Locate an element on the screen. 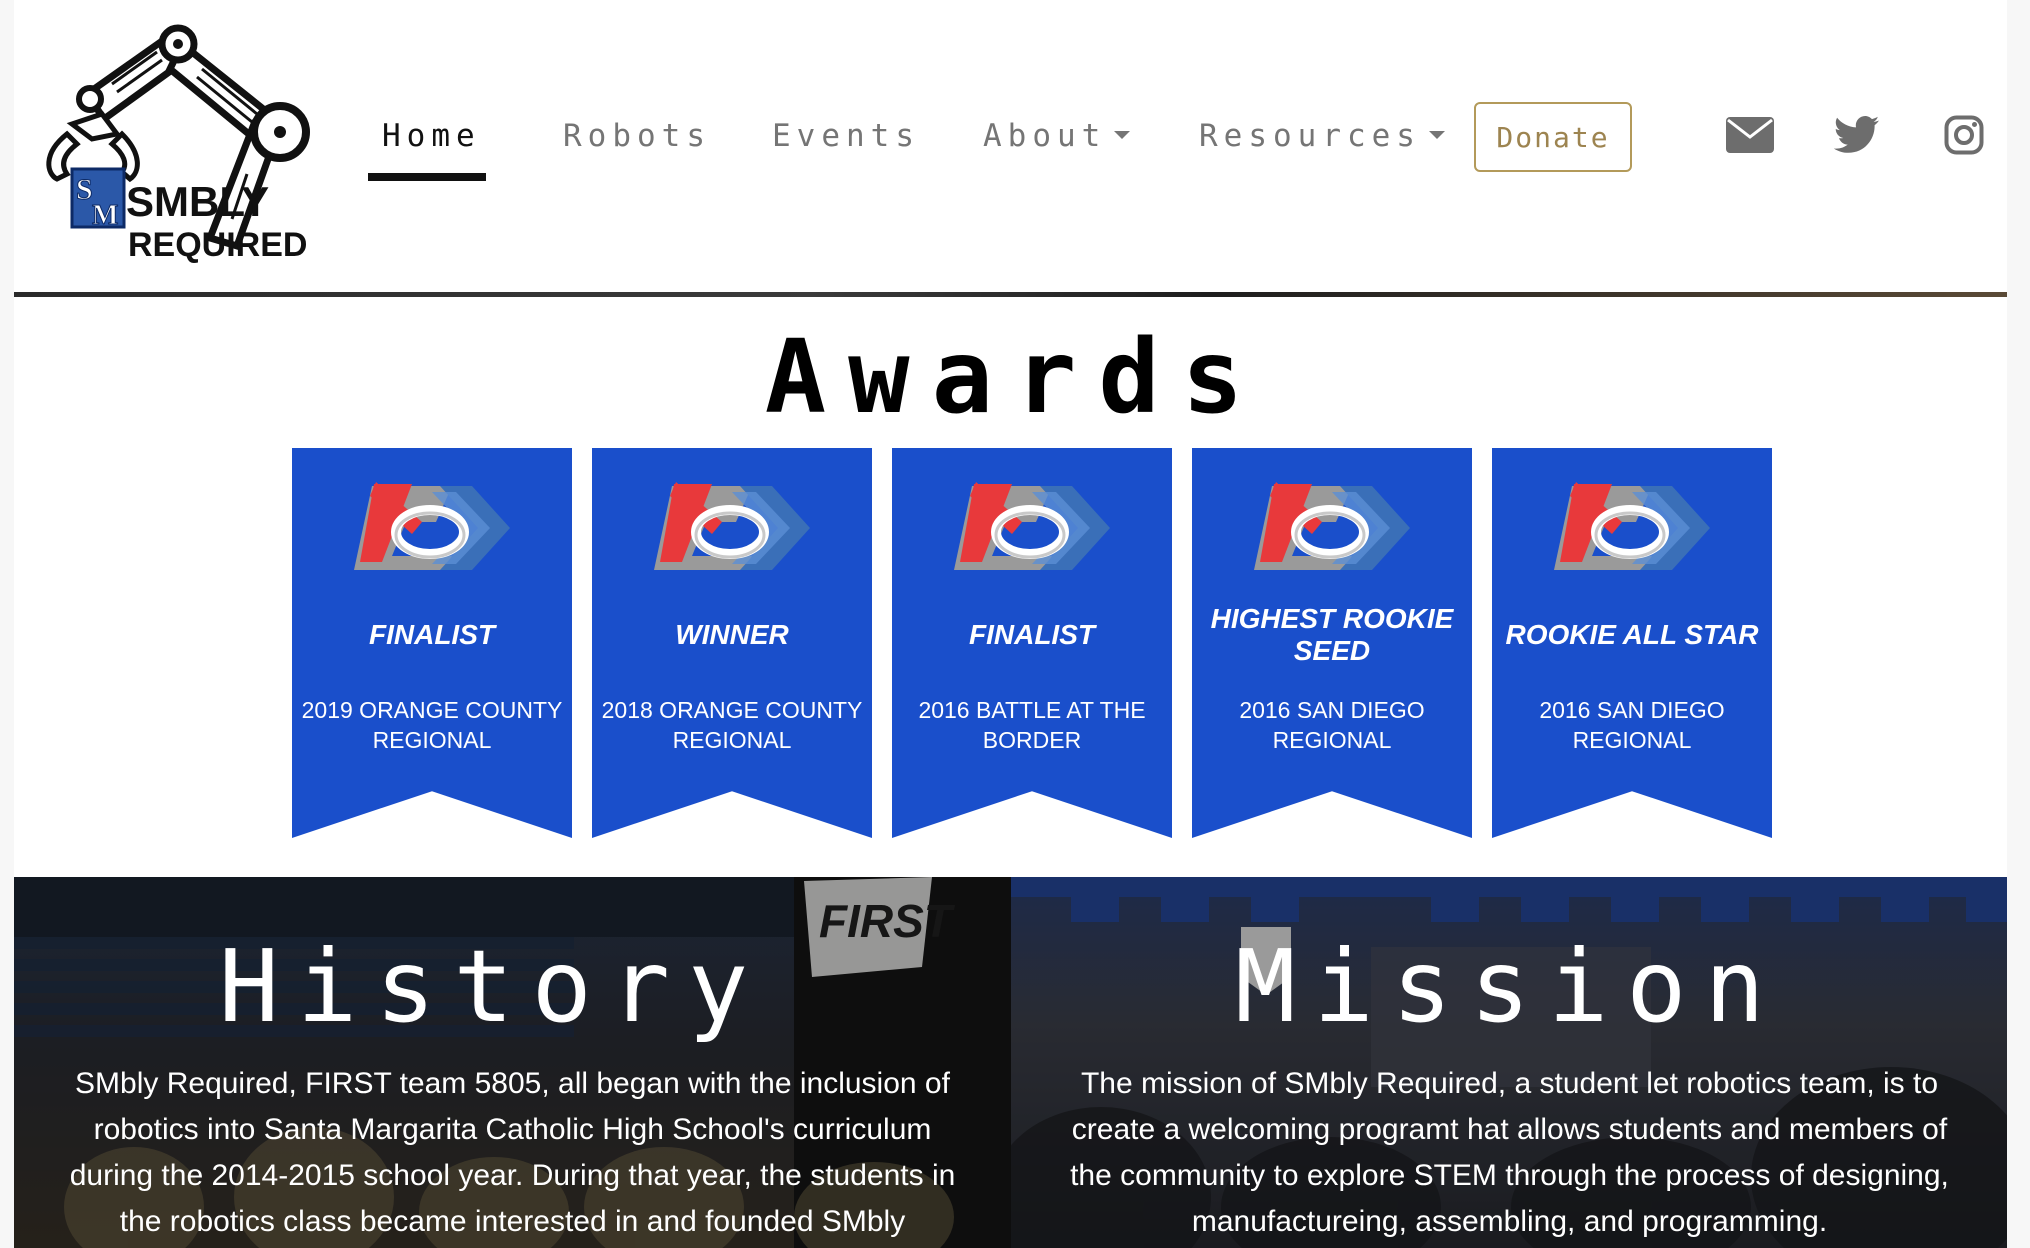 This screenshot has height=1248, width=2030. mission-heading: Mission is located at coordinates (1509, 986).